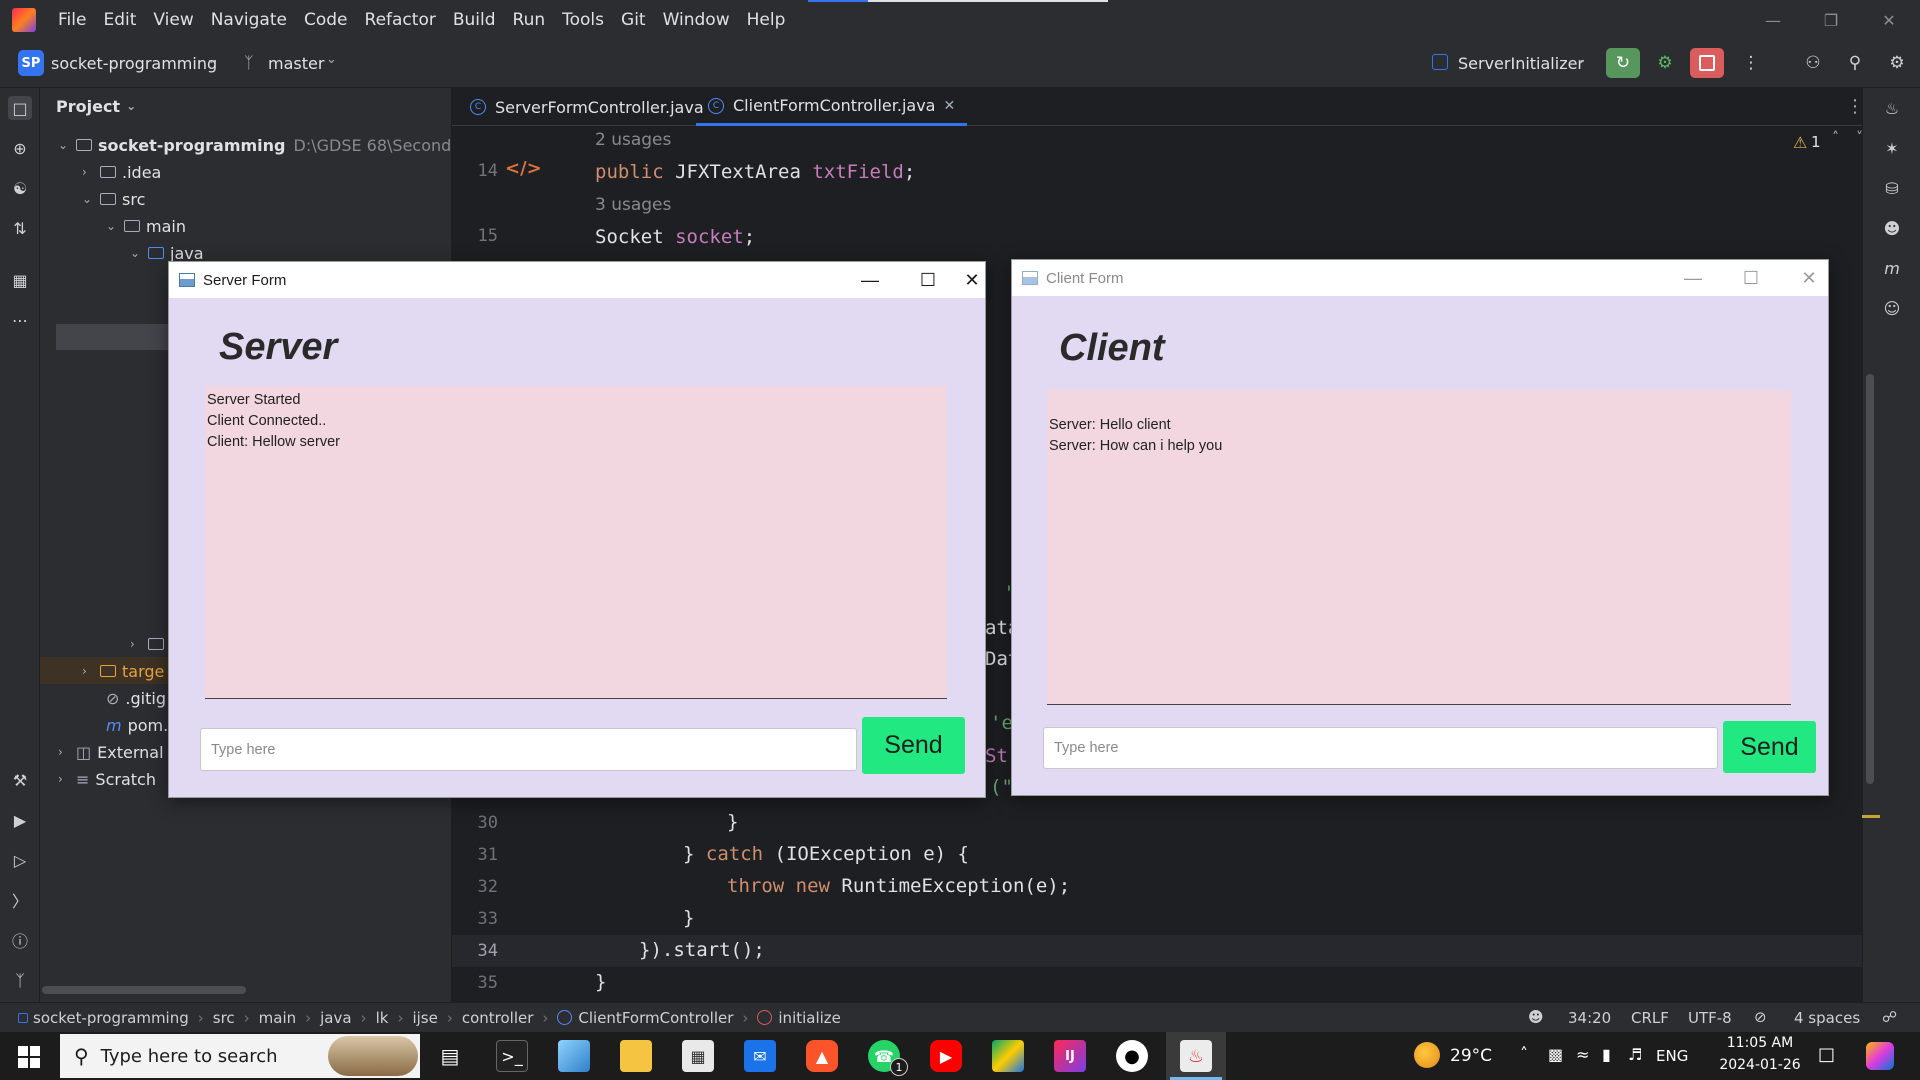 This screenshot has height=1080, width=1920. What do you see at coordinates (113, 199) in the screenshot?
I see `tree-item-src: ⌄ src` at bounding box center [113, 199].